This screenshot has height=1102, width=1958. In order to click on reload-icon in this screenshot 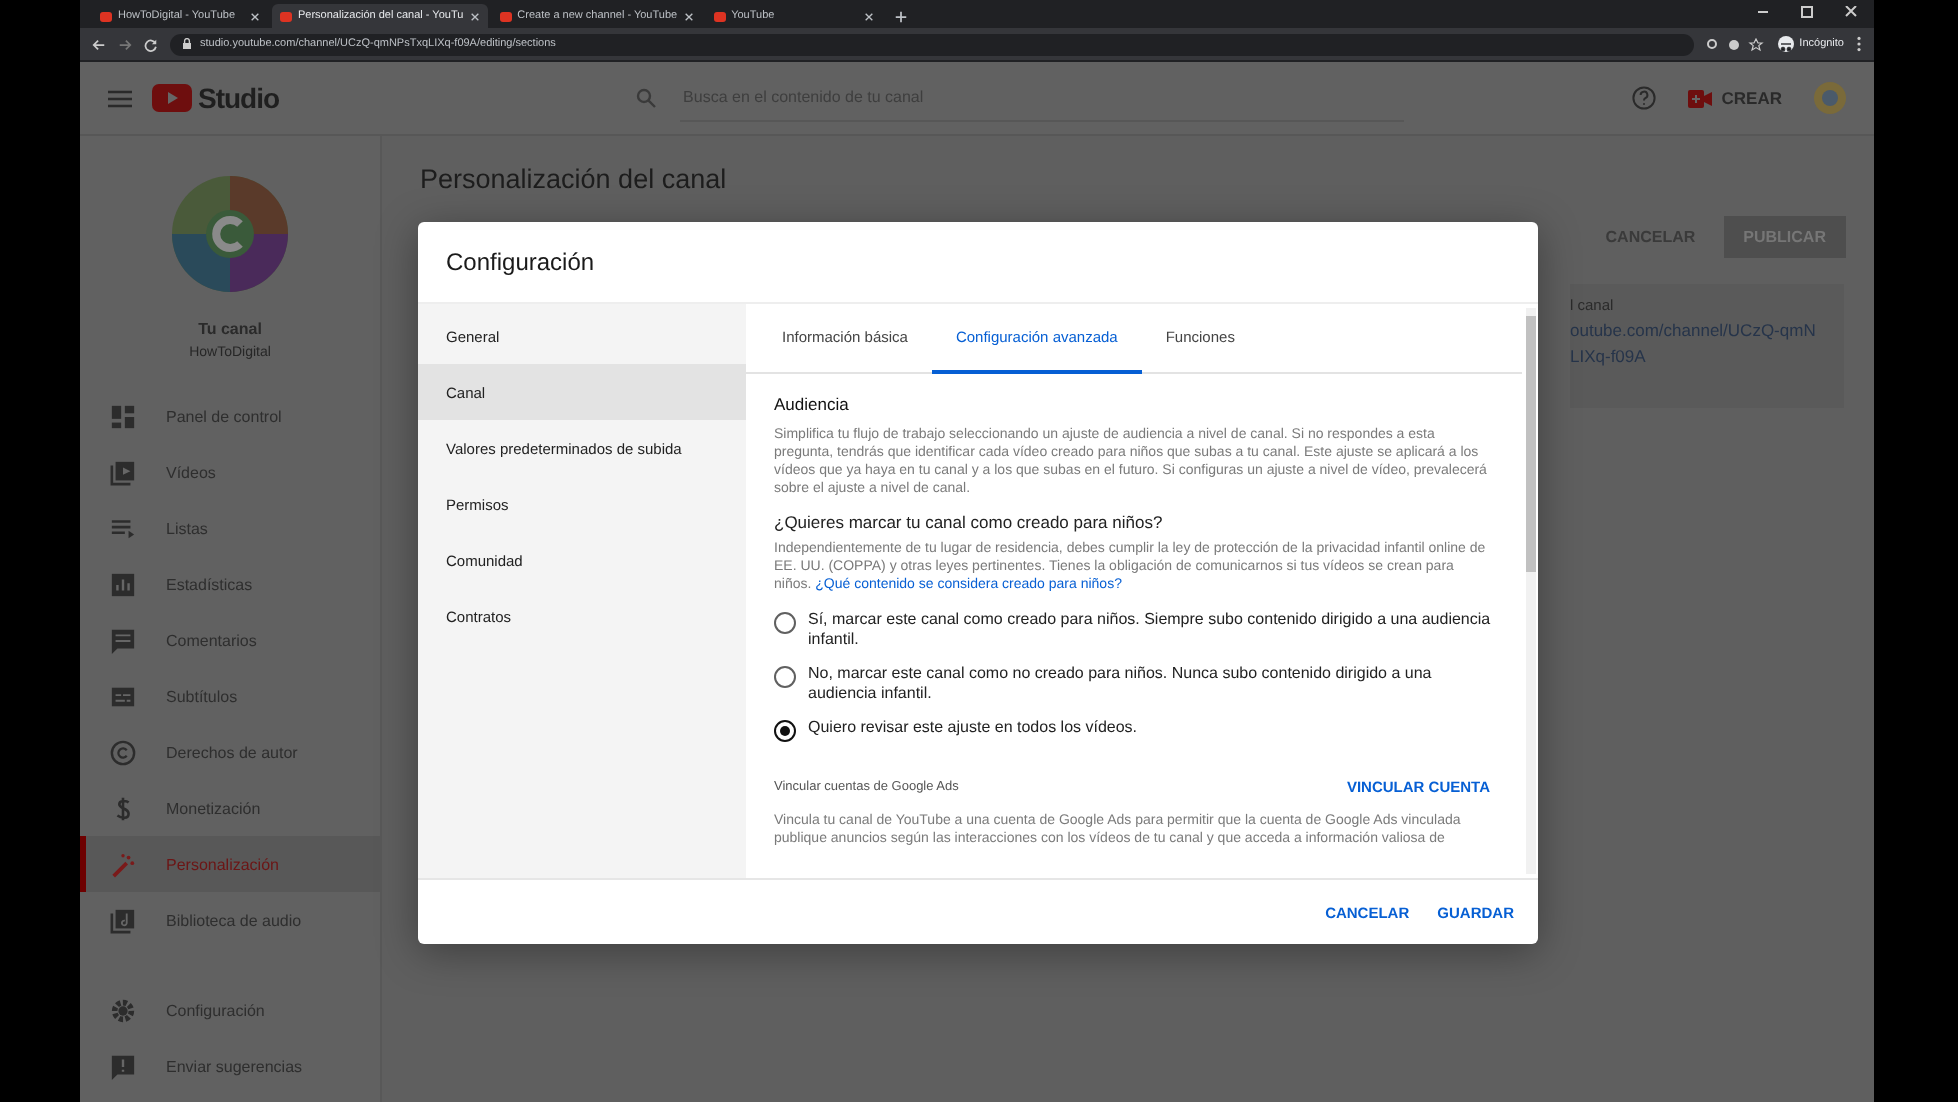, I will do `click(151, 44)`.